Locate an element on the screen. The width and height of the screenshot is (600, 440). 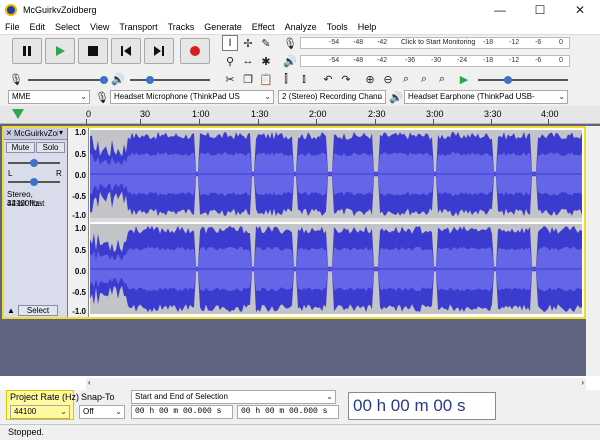
fit-project-icon: ⌕ is located at coordinates (424, 79).